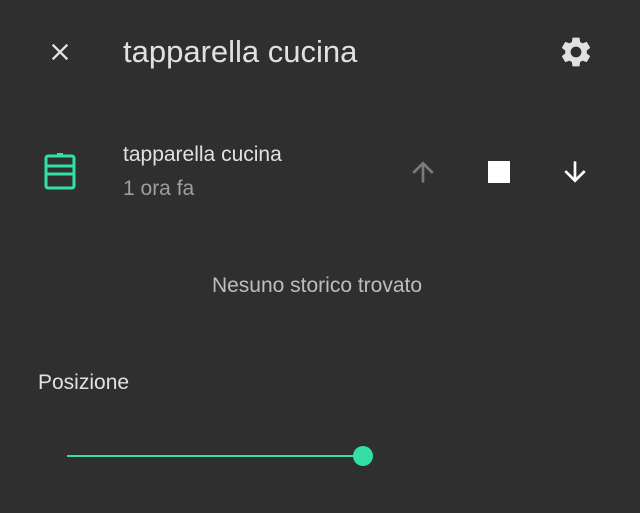 Image resolution: width=640 pixels, height=513 pixels. What do you see at coordinates (202, 155) in the screenshot?
I see `entity-name: tapparella cucina` at bounding box center [202, 155].